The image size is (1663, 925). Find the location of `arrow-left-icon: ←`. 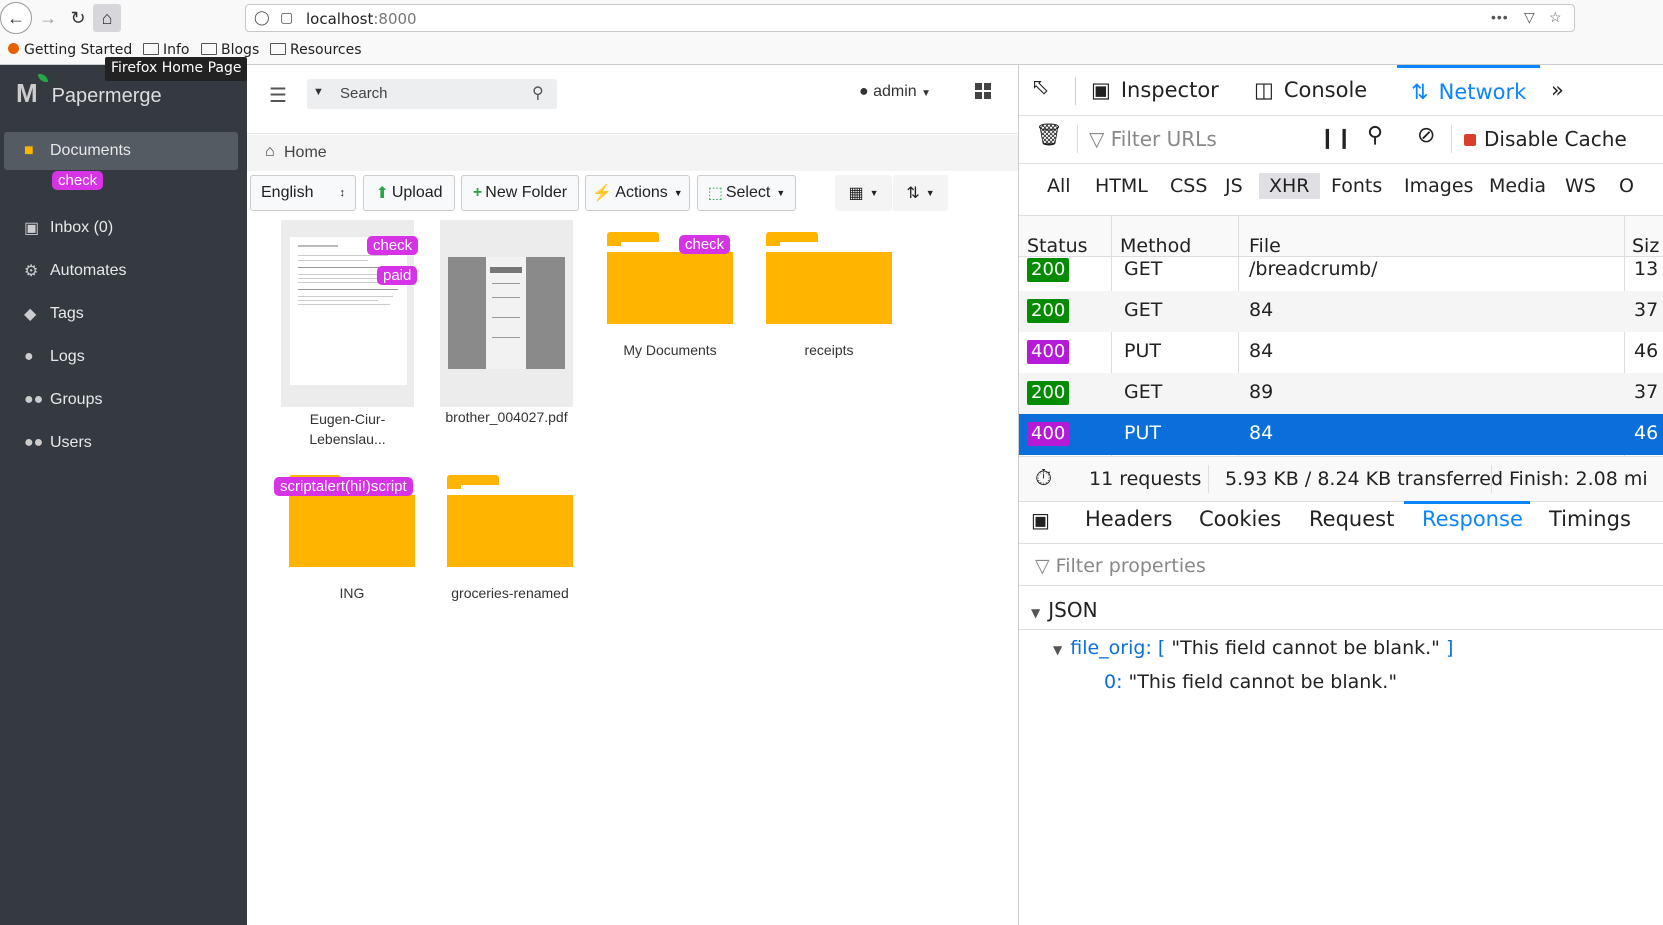

arrow-left-icon: ← is located at coordinates (16, 17).